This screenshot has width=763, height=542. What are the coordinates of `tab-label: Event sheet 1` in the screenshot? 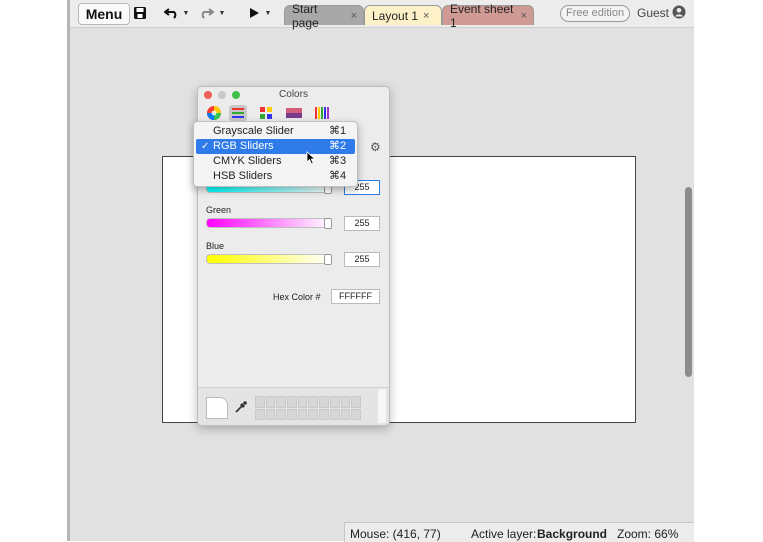 It's located at (482, 15).